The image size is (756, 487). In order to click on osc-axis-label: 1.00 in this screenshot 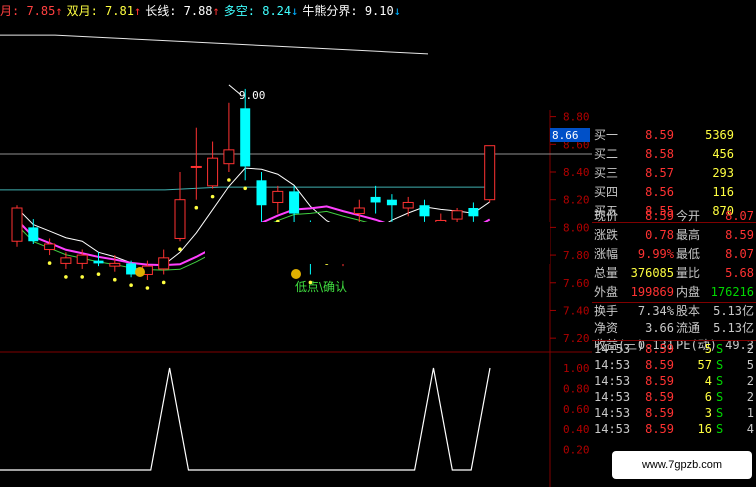, I will do `click(576, 368)`.